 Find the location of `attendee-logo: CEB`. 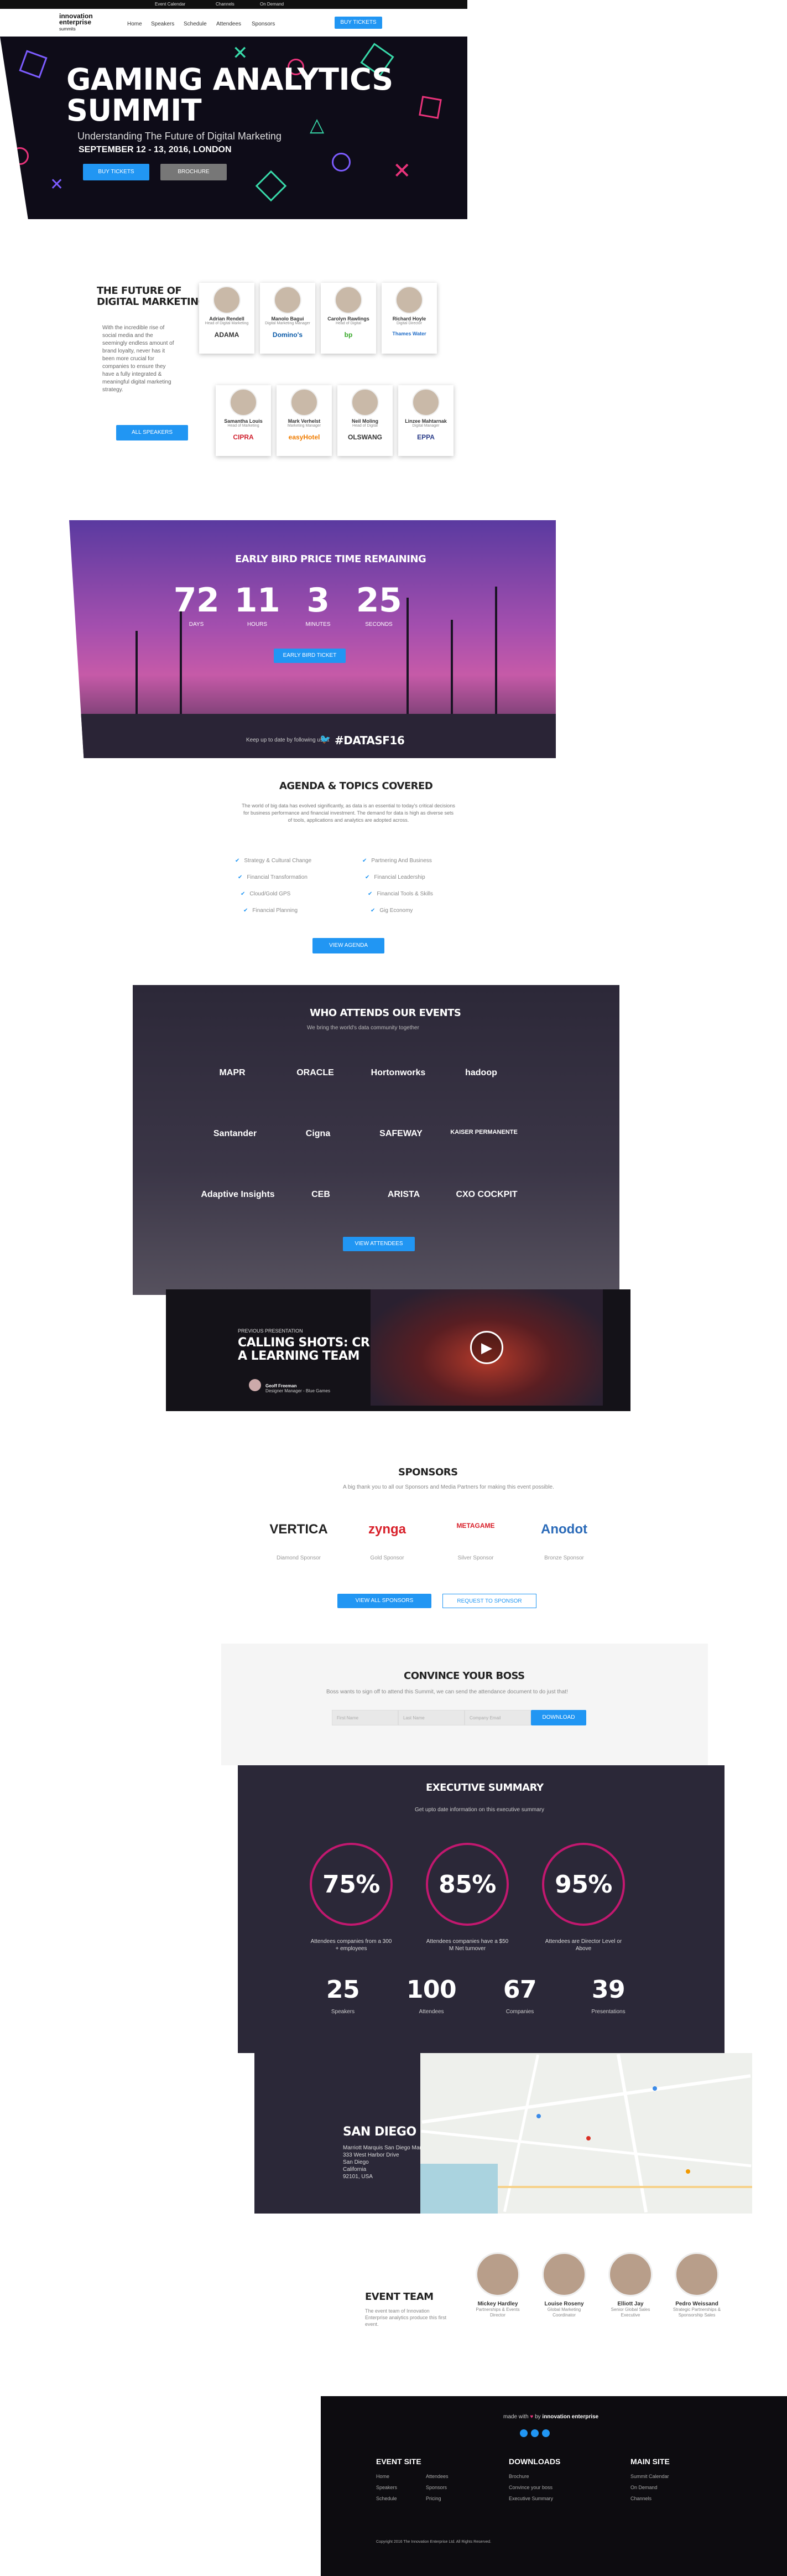

attendee-logo: CEB is located at coordinates (320, 1194).